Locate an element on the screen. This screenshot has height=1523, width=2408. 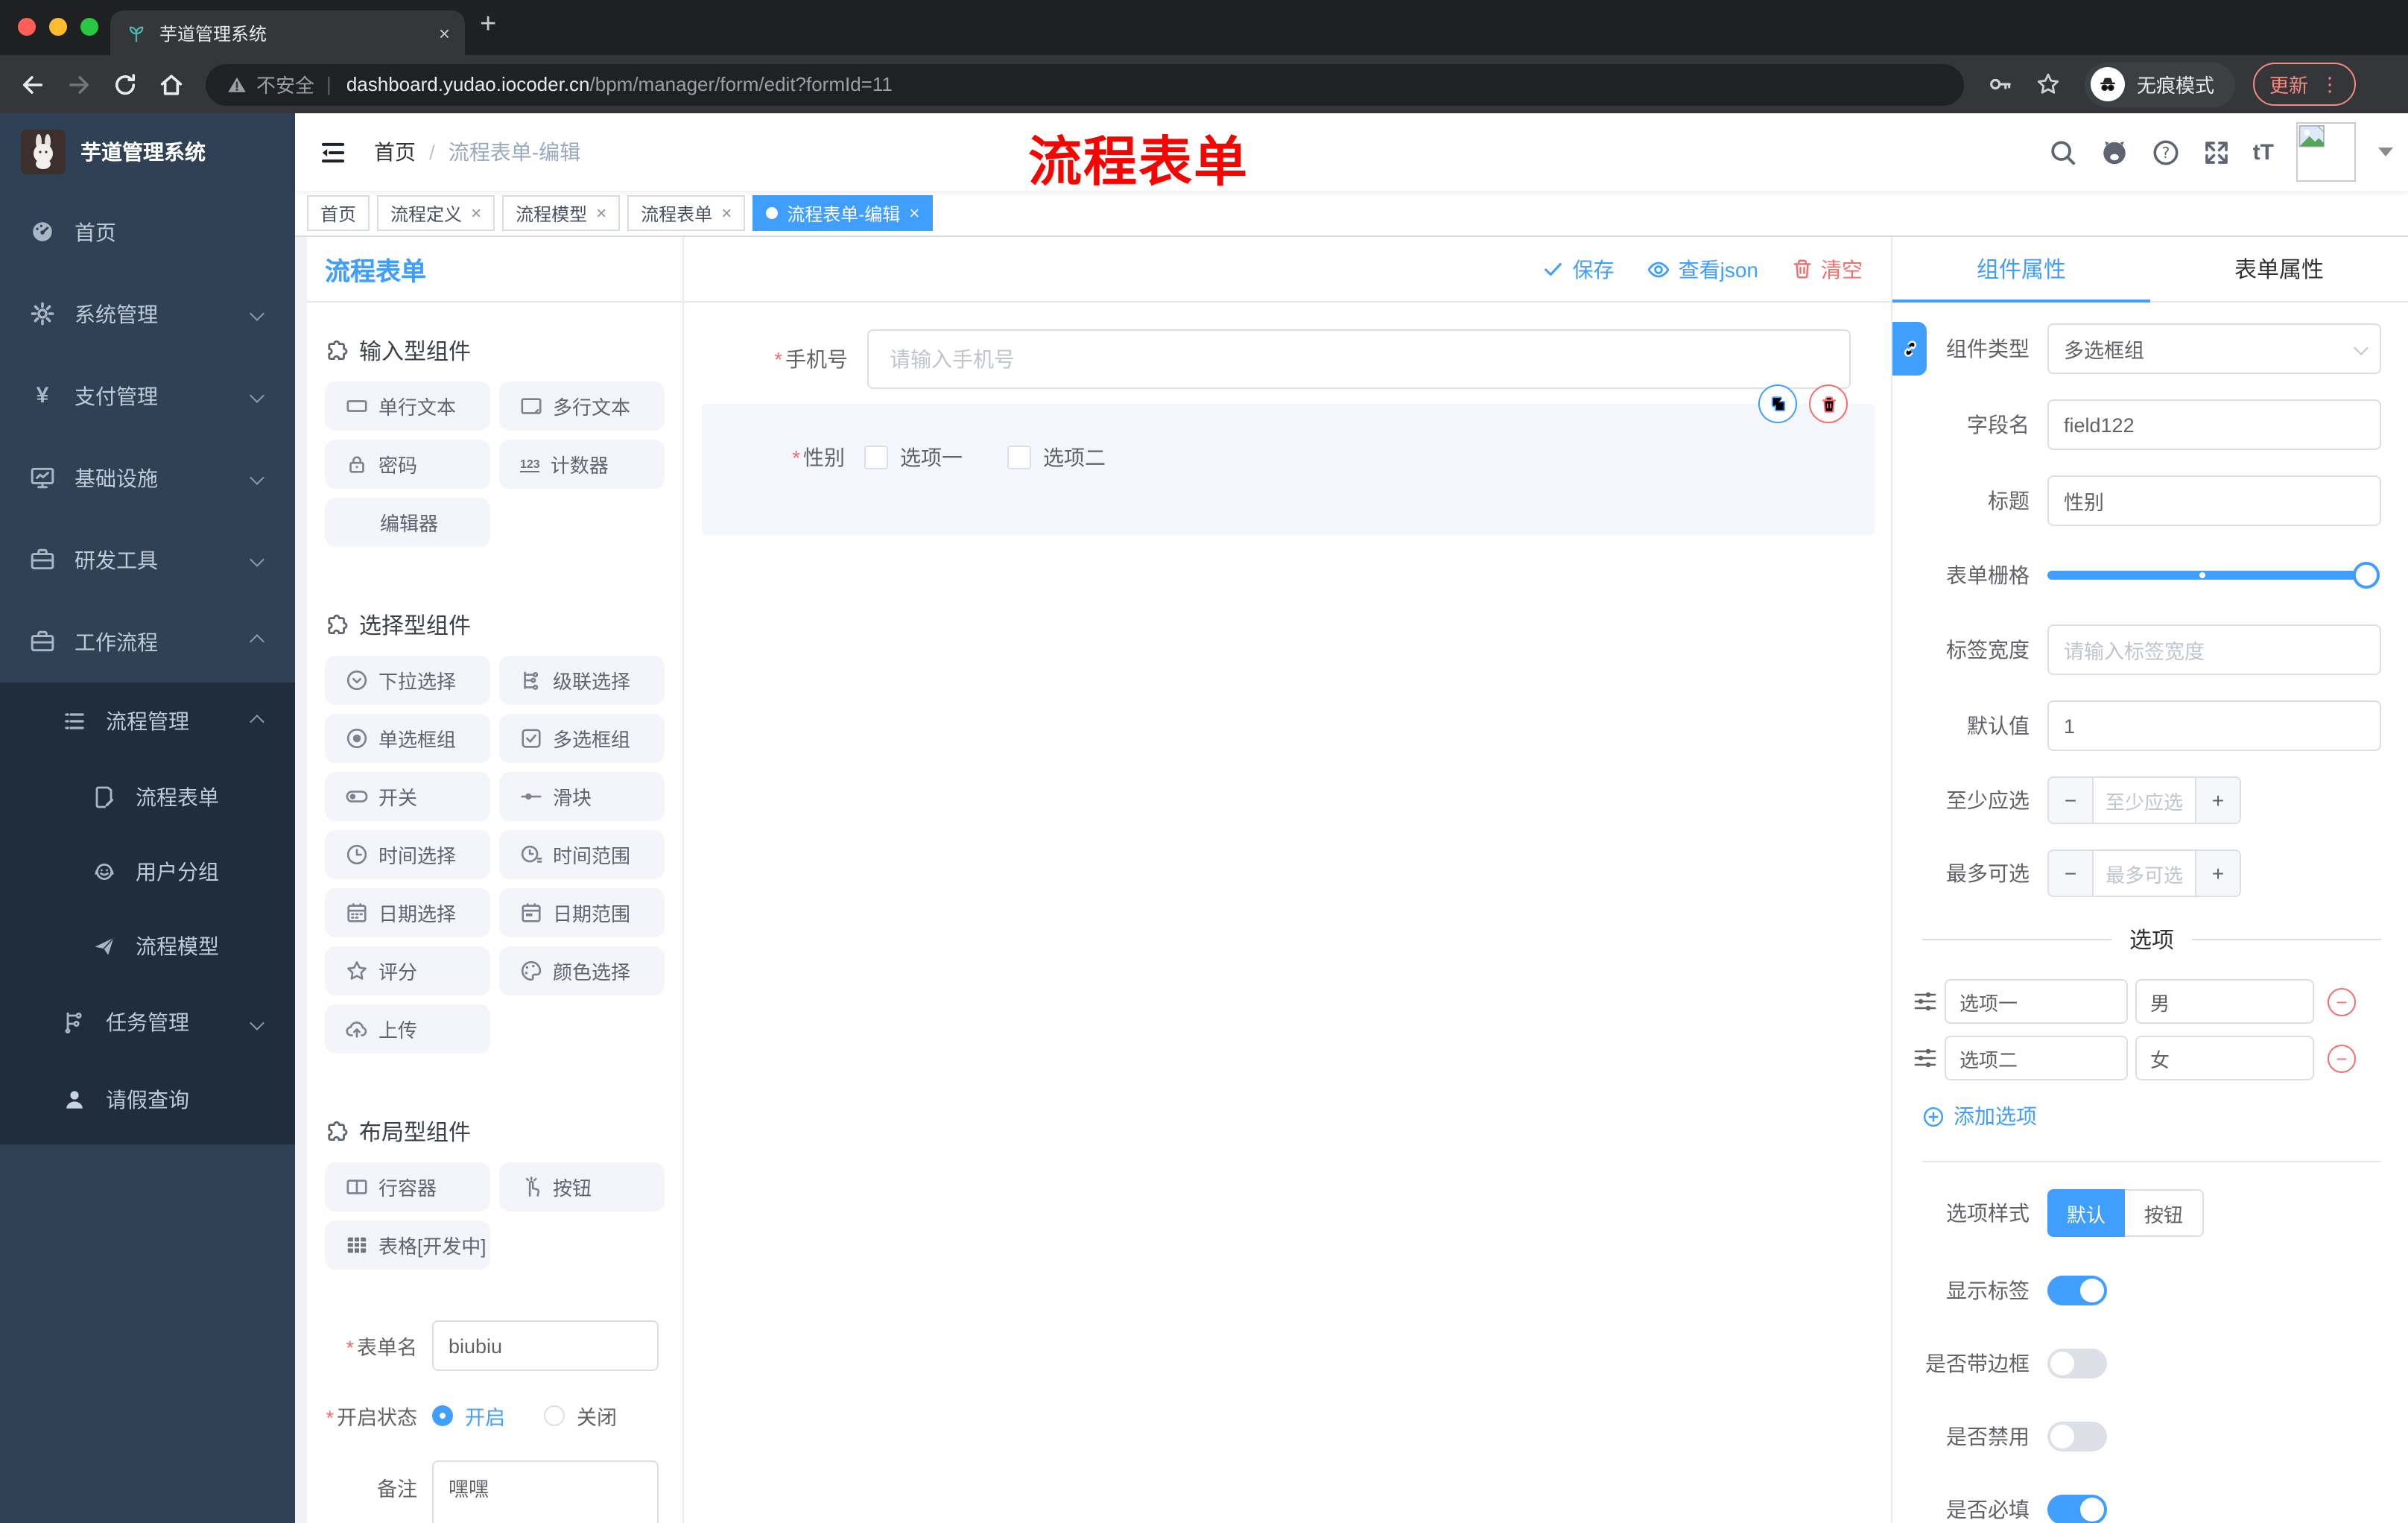
password-key-icon is located at coordinates (2000, 85).